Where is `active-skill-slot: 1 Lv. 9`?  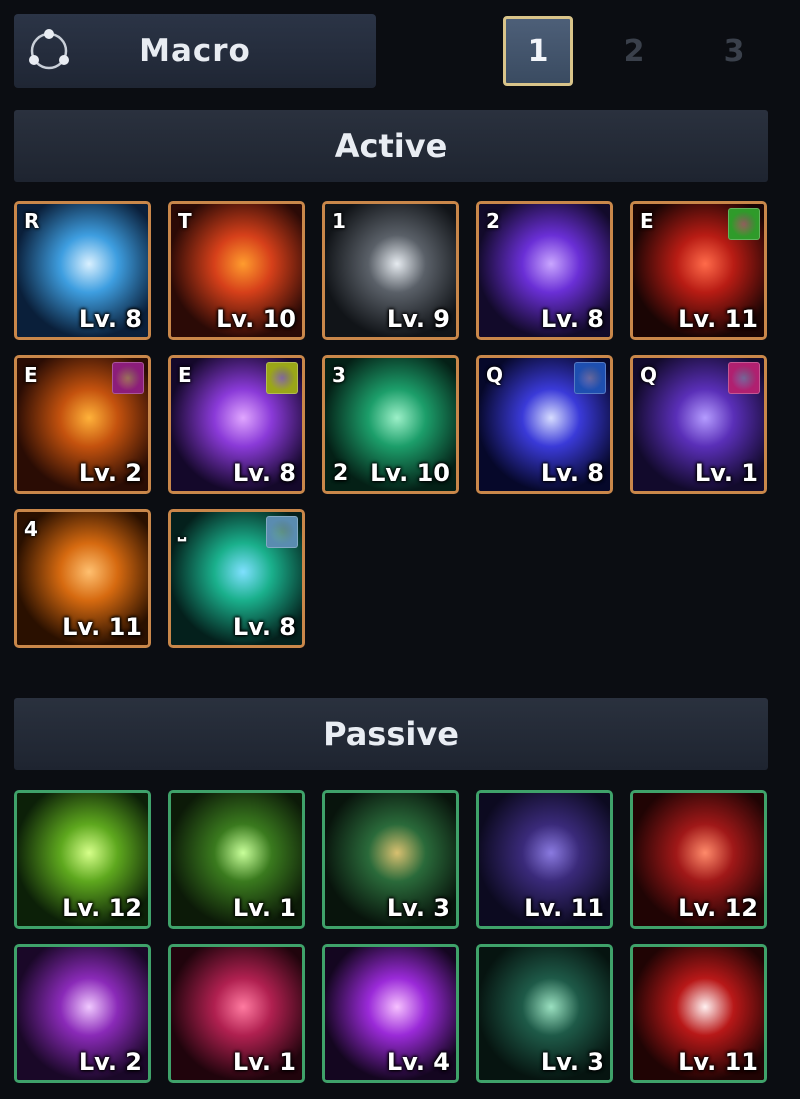
active-skill-slot: 1 Lv. 9 is located at coordinates (390, 270).